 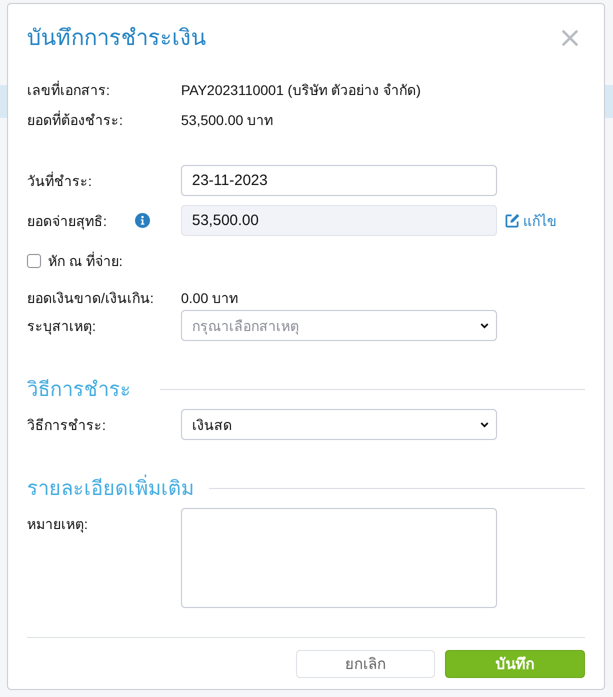 I want to click on field-label: ยอดจ่ายสุทธิ:, so click(x=67, y=222).